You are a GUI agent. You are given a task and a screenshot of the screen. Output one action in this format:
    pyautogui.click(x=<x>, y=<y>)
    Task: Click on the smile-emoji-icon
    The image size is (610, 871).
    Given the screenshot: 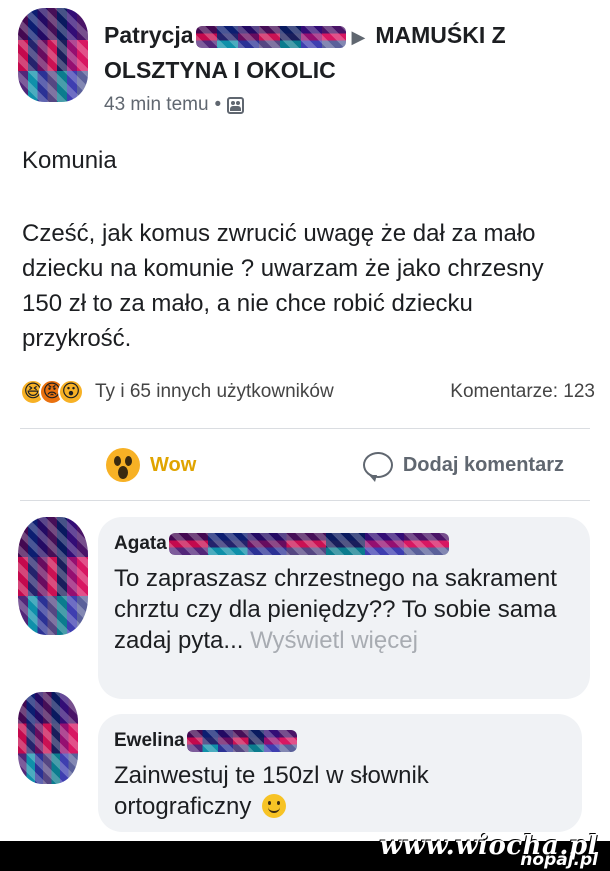 What is the action you would take?
    pyautogui.click(x=274, y=806)
    